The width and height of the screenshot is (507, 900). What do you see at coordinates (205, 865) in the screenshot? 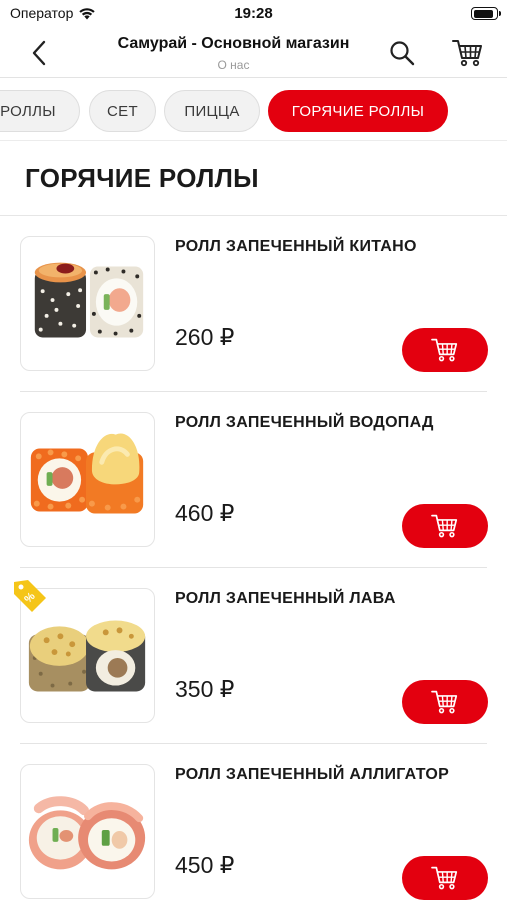
I see `product-price: 450 ₽` at bounding box center [205, 865].